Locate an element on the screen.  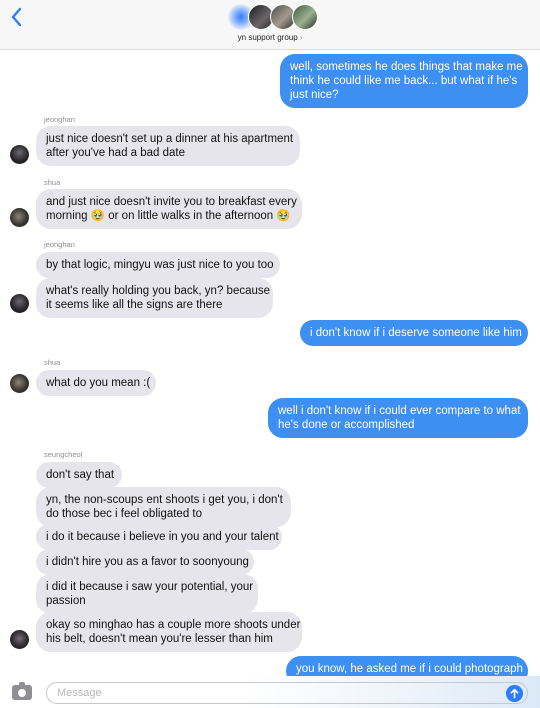
group-avatar is located at coordinates (305, 17).